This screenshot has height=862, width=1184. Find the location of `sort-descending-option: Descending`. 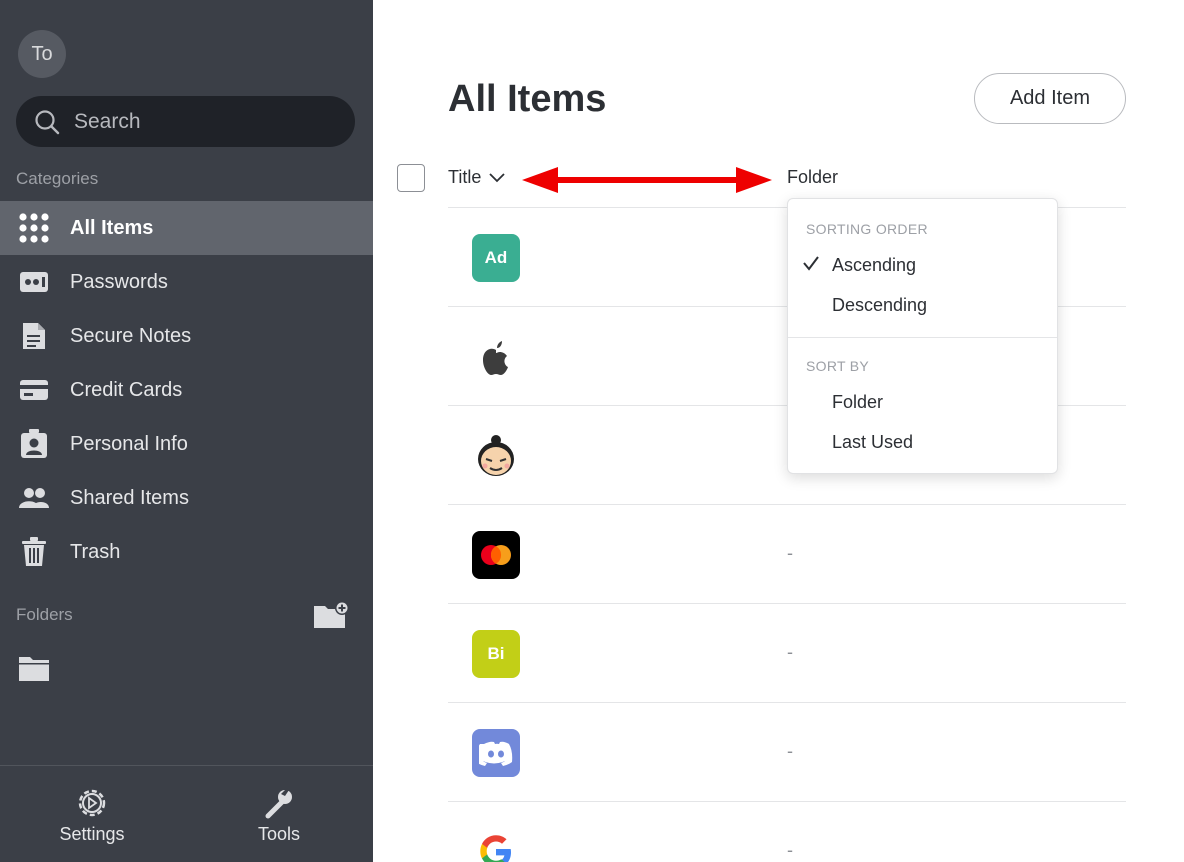

sort-descending-option: Descending is located at coordinates (879, 305).